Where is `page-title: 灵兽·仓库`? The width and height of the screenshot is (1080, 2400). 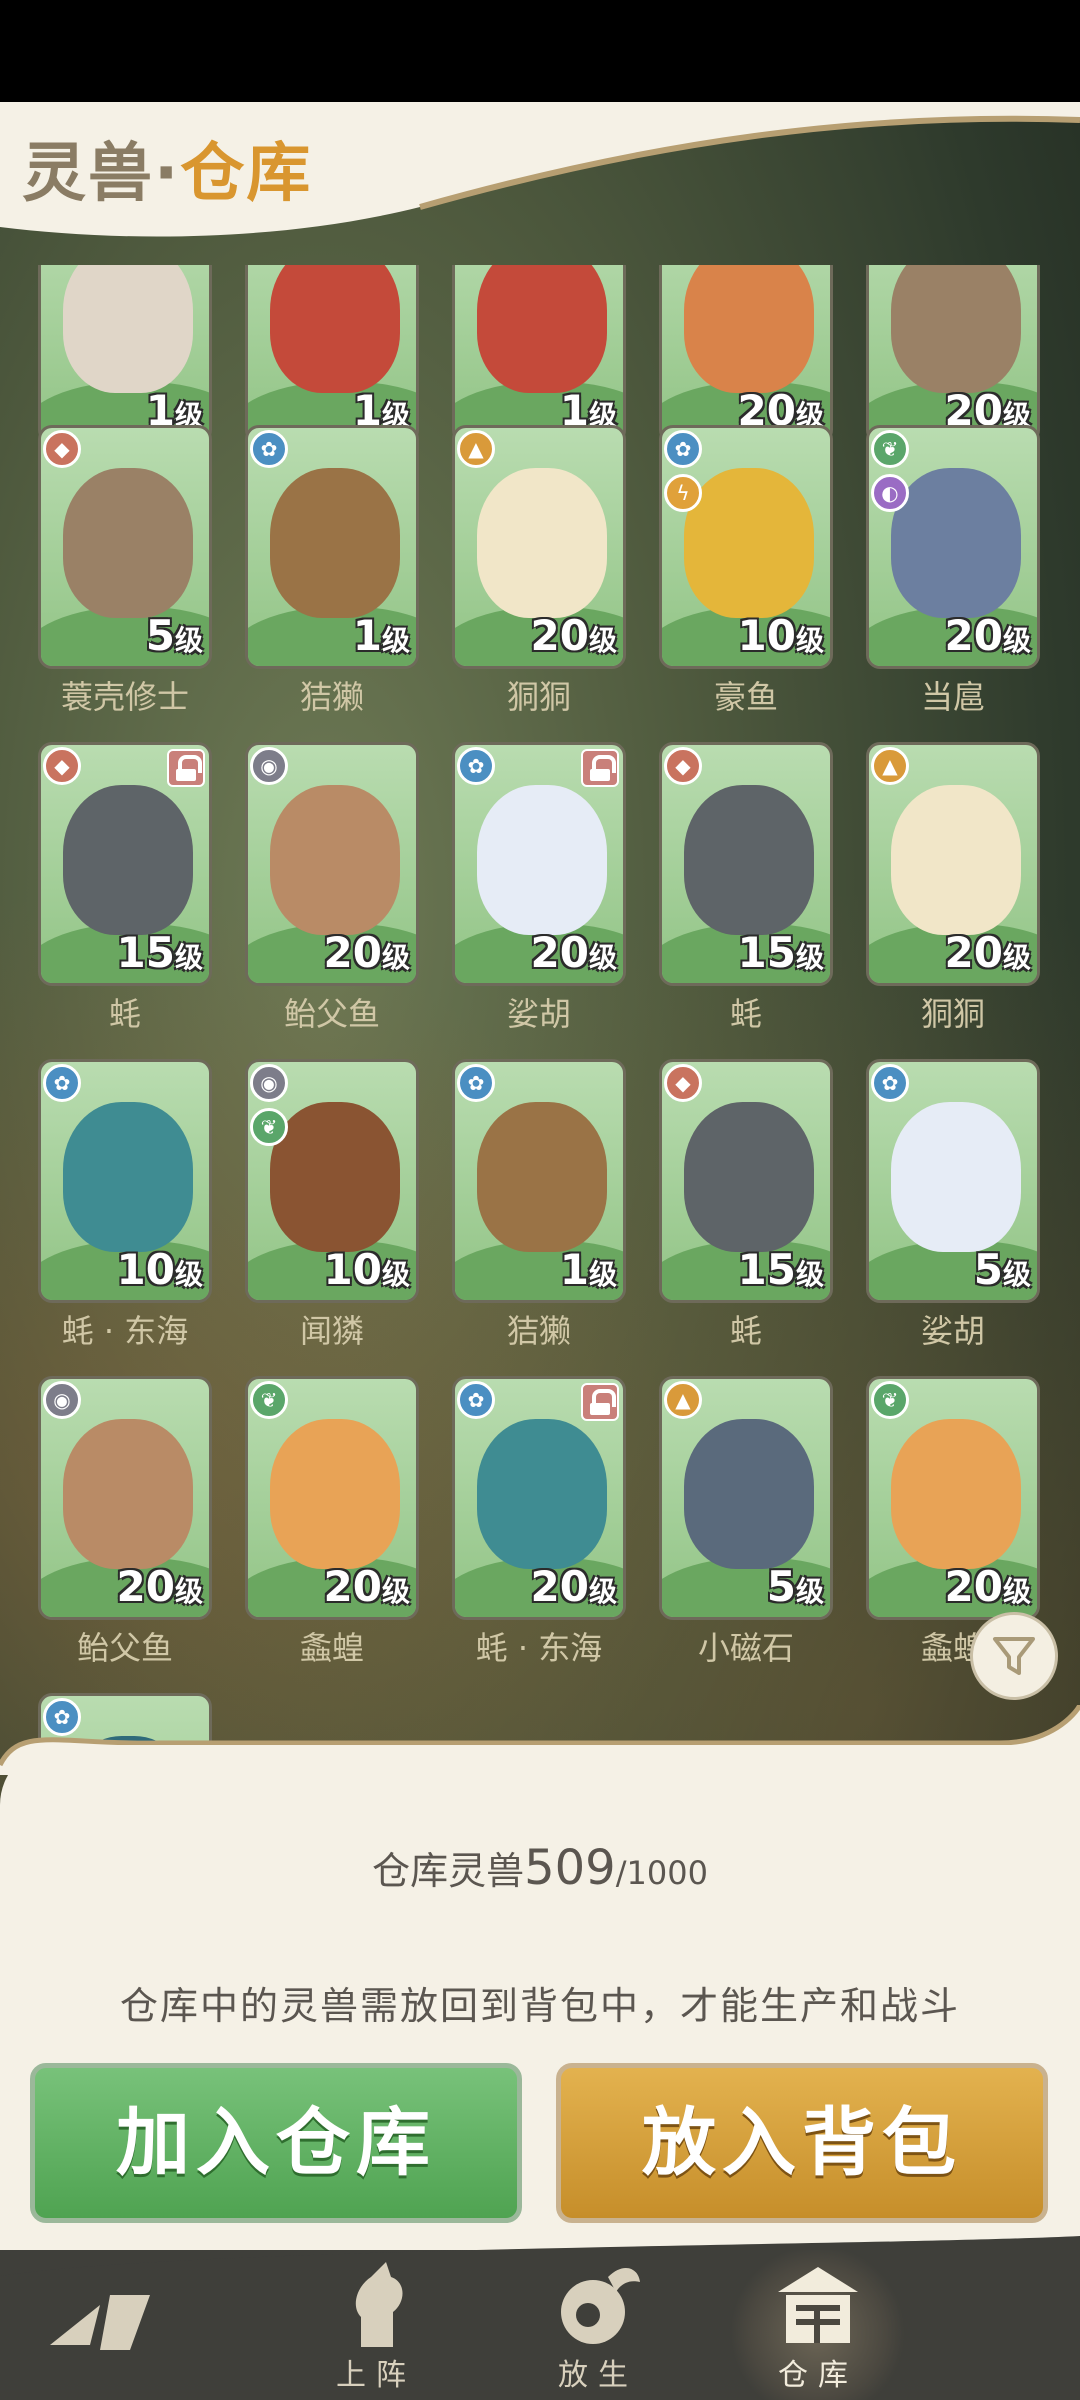
page-title: 灵兽·仓库 is located at coordinates (167, 168).